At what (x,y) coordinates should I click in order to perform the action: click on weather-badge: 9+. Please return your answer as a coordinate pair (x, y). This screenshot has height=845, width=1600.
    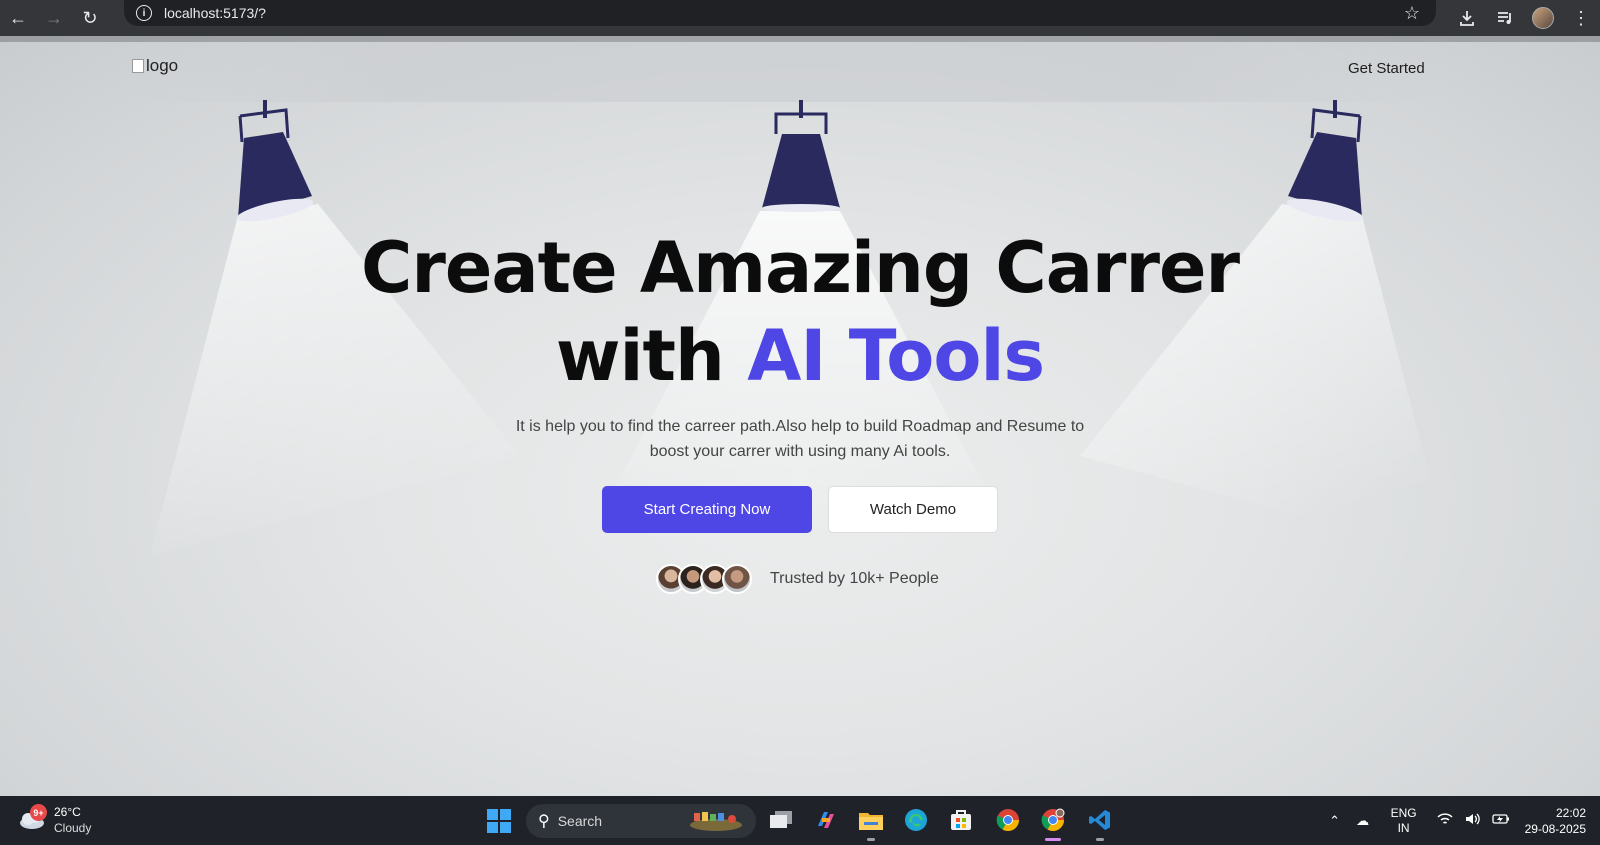
    Looking at the image, I should click on (38, 812).